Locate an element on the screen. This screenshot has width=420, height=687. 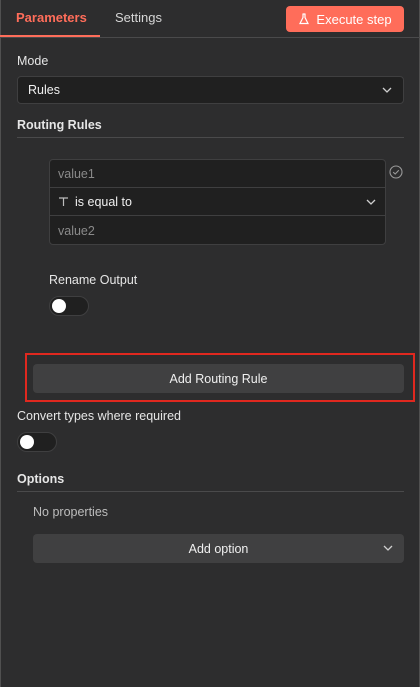
active-tab-indicator is located at coordinates (50, 36).